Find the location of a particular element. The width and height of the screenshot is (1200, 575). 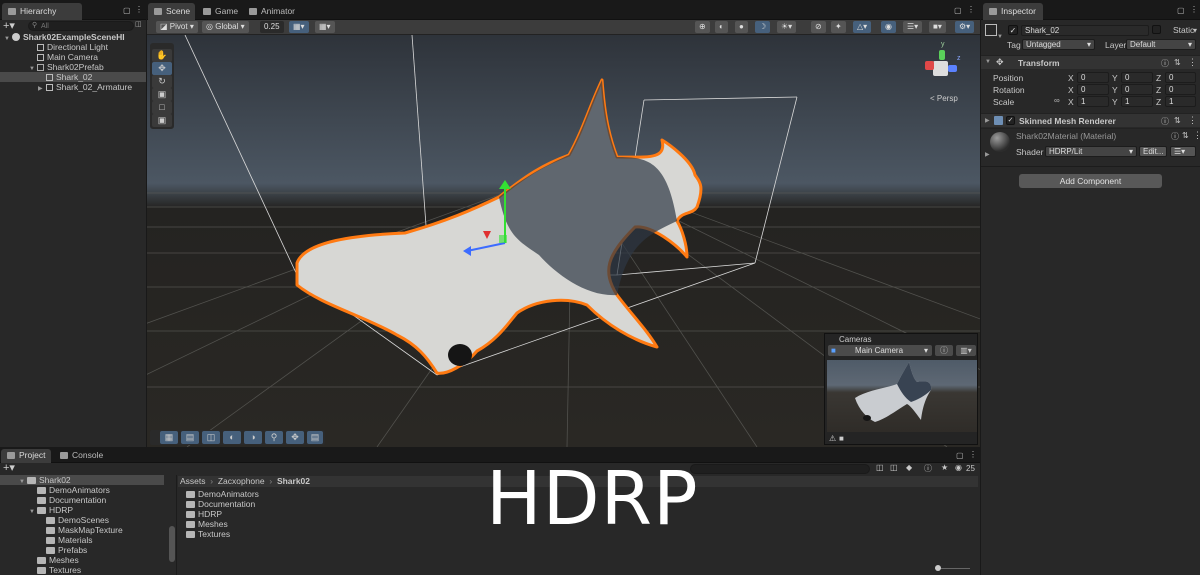

tree-item-demoscenes: DemoScenes is located at coordinates (82, 520).